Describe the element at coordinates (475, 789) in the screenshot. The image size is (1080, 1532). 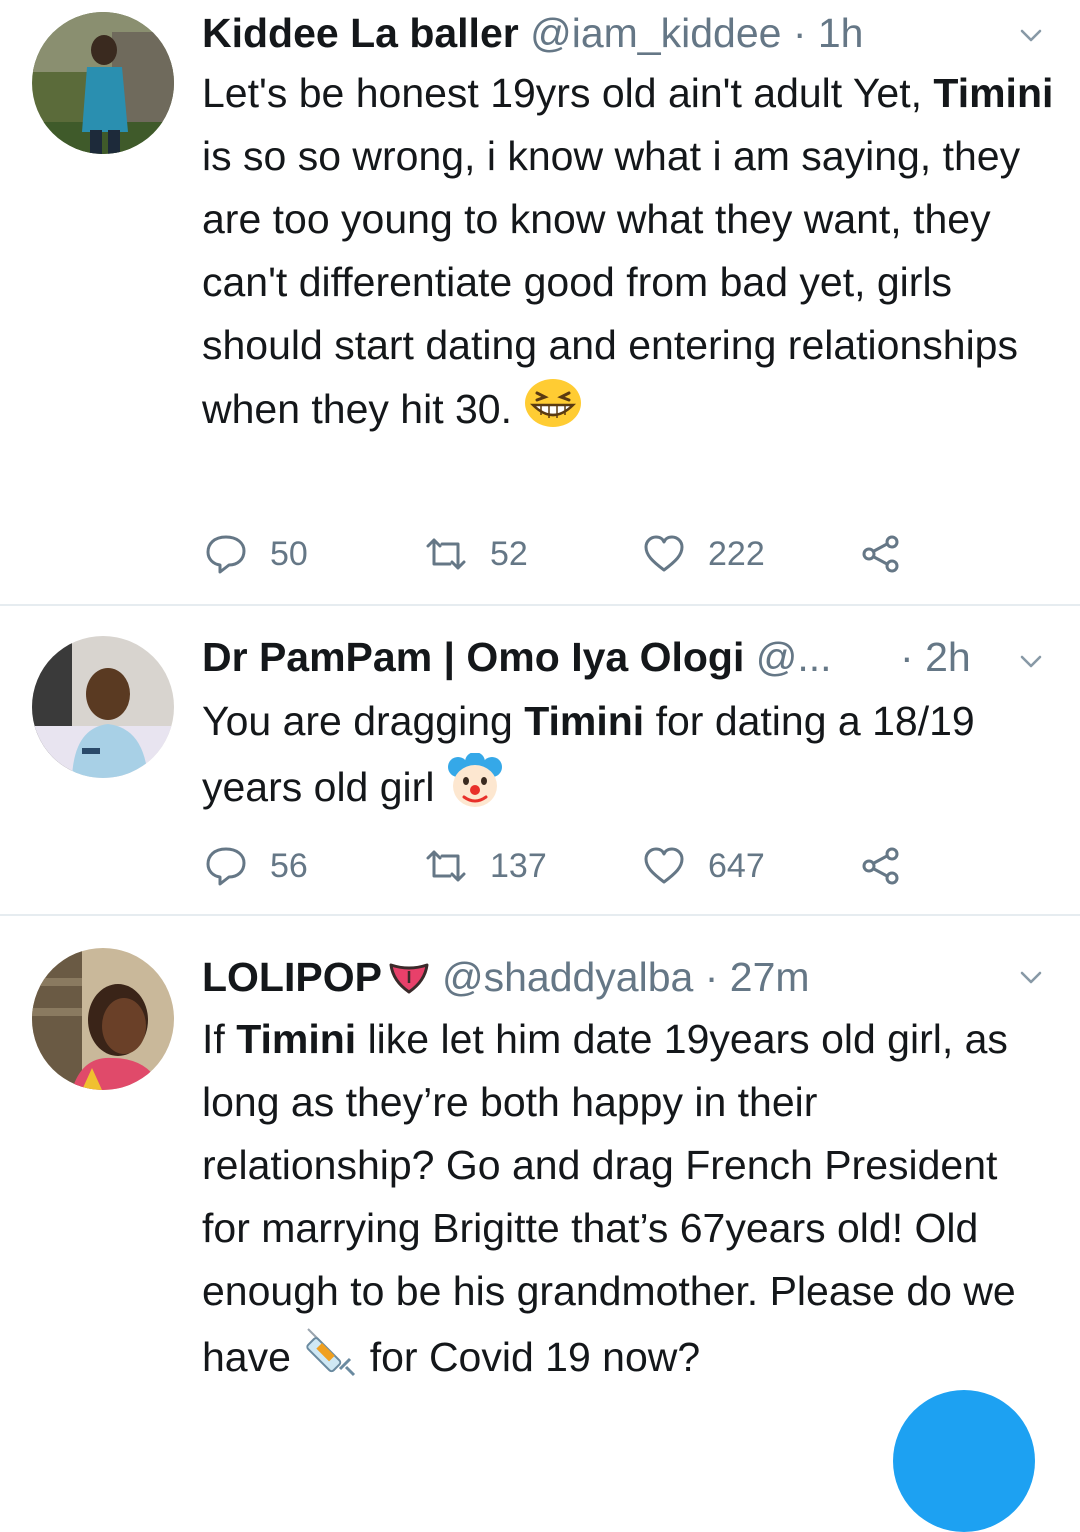
I see `clown-face-icon` at that location.